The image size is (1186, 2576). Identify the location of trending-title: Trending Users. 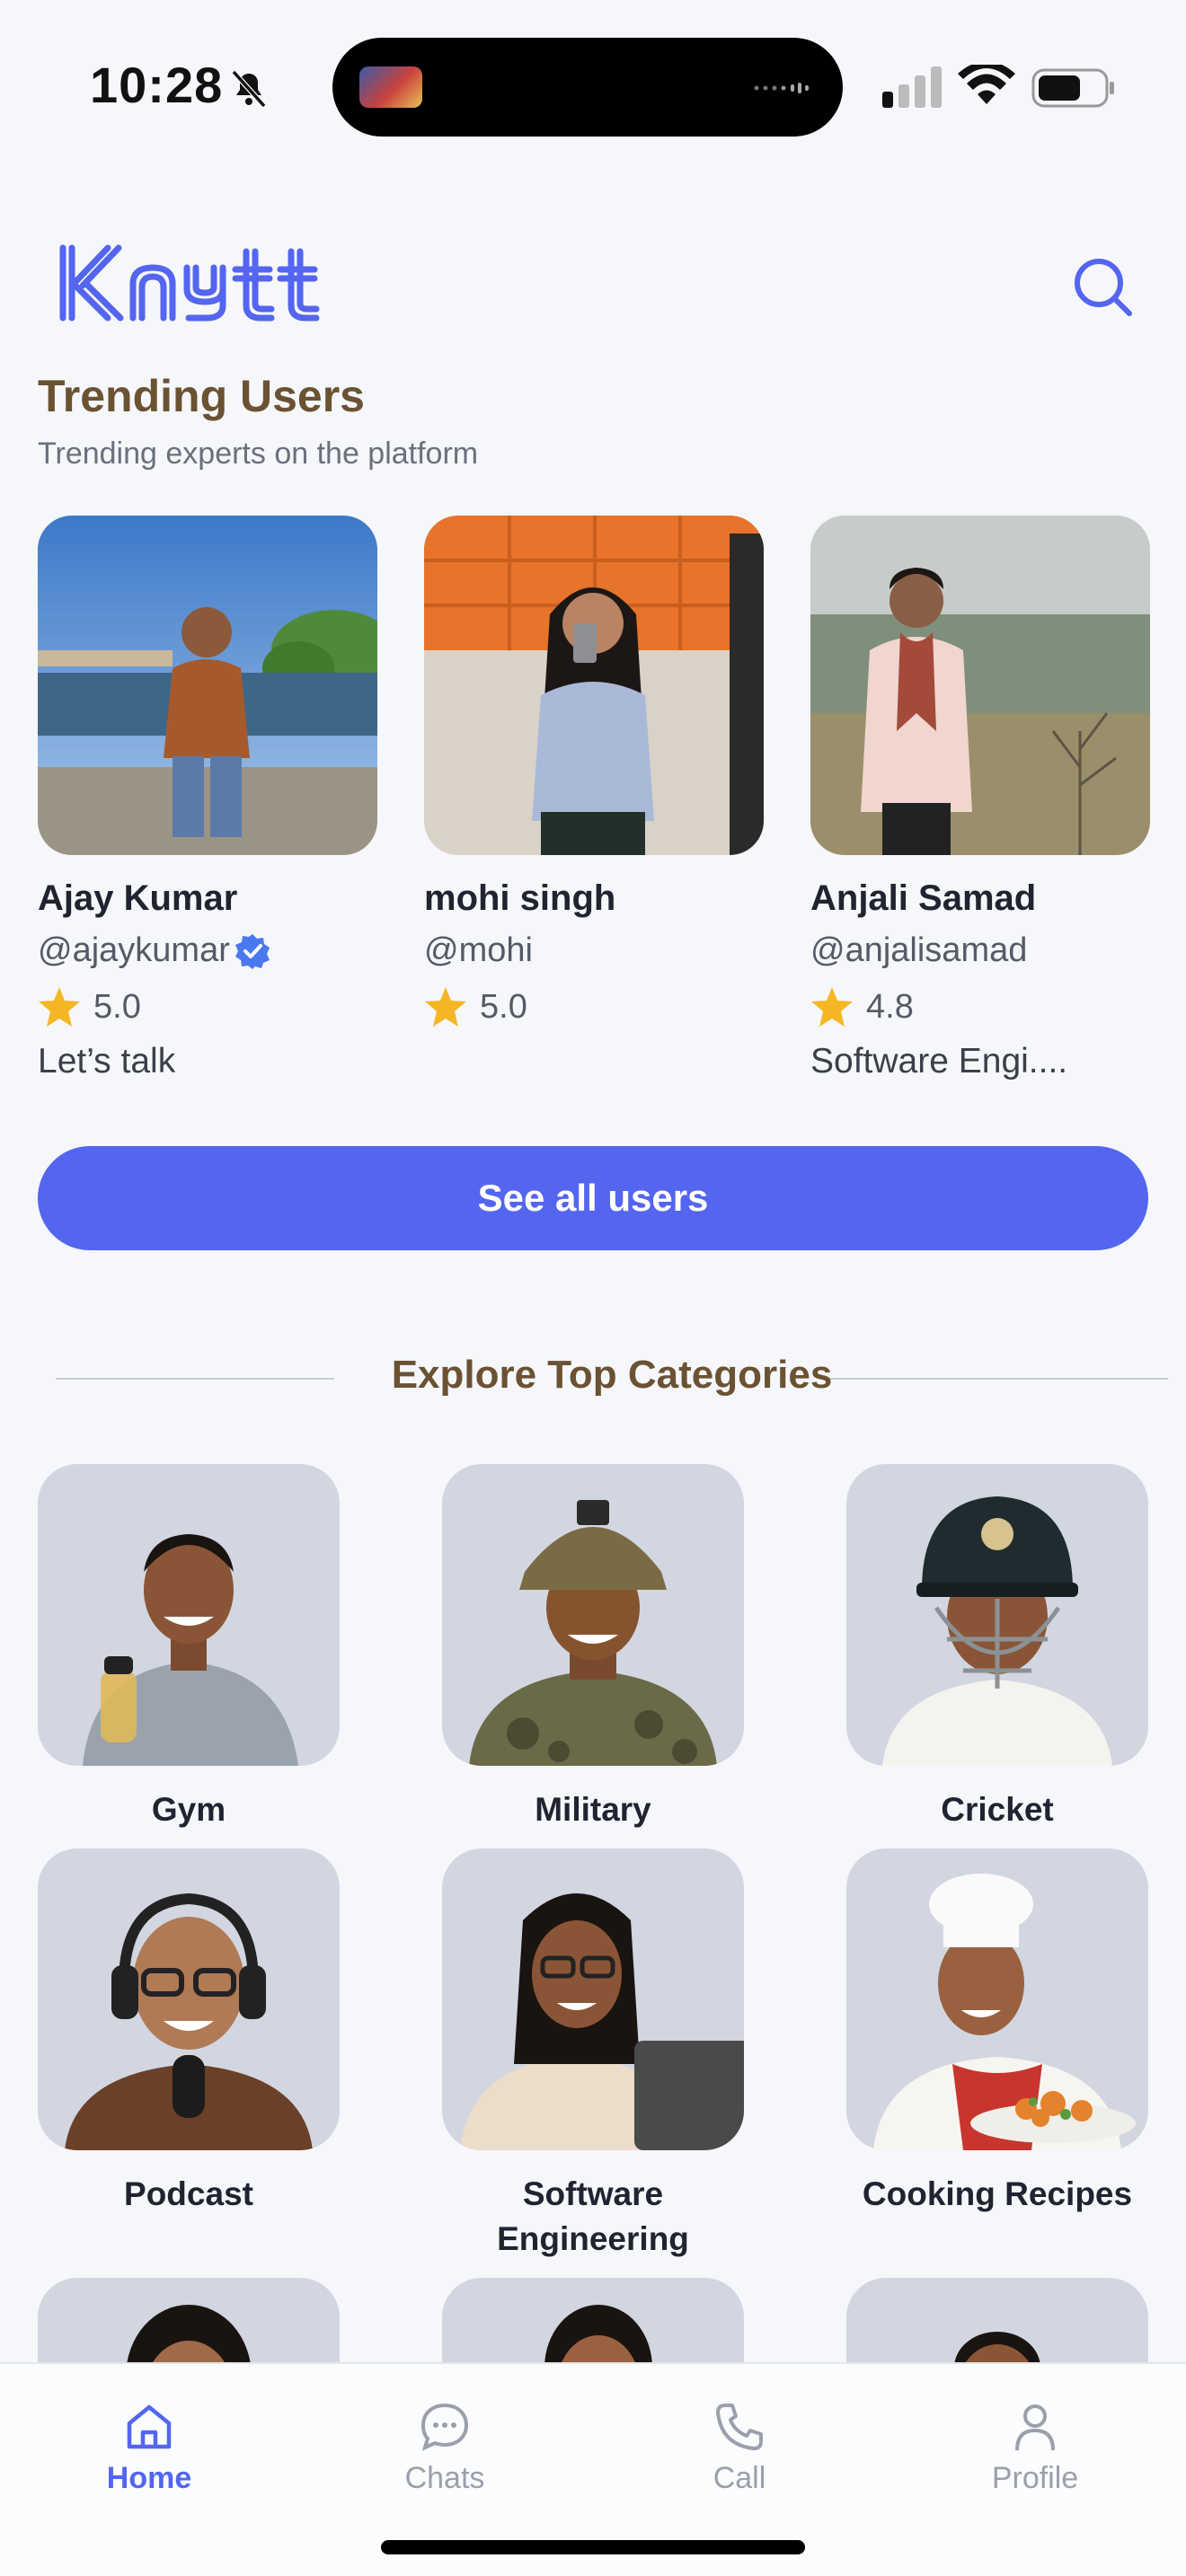
(201, 396).